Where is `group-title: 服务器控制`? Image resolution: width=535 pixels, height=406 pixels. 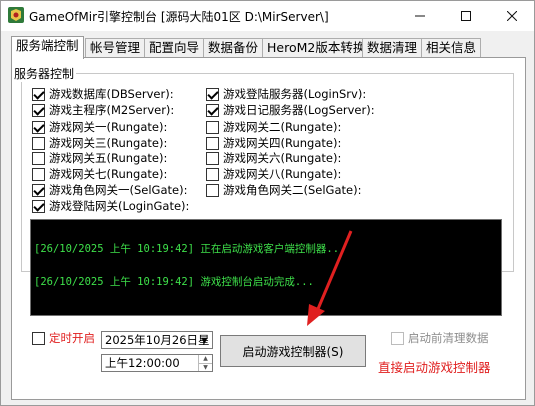
group-title: 服务器控制 is located at coordinates (44, 73).